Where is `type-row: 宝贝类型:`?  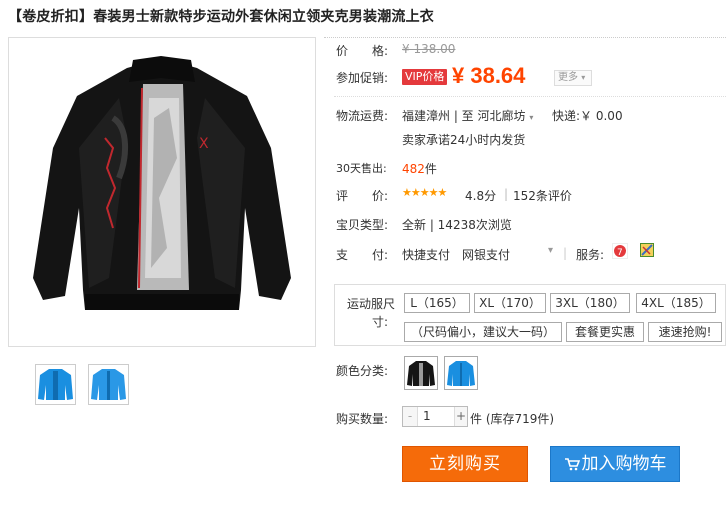
type-row: 宝贝类型: is located at coordinates (362, 224).